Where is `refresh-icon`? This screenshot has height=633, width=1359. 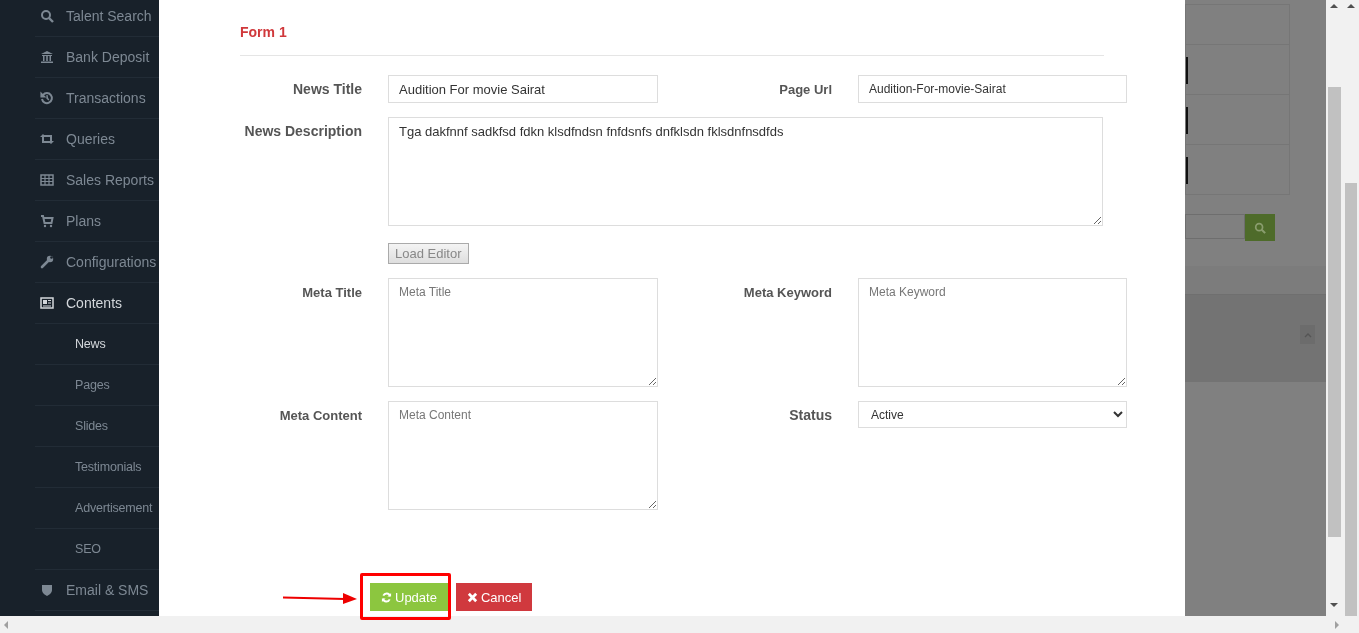
refresh-icon is located at coordinates (386, 597).